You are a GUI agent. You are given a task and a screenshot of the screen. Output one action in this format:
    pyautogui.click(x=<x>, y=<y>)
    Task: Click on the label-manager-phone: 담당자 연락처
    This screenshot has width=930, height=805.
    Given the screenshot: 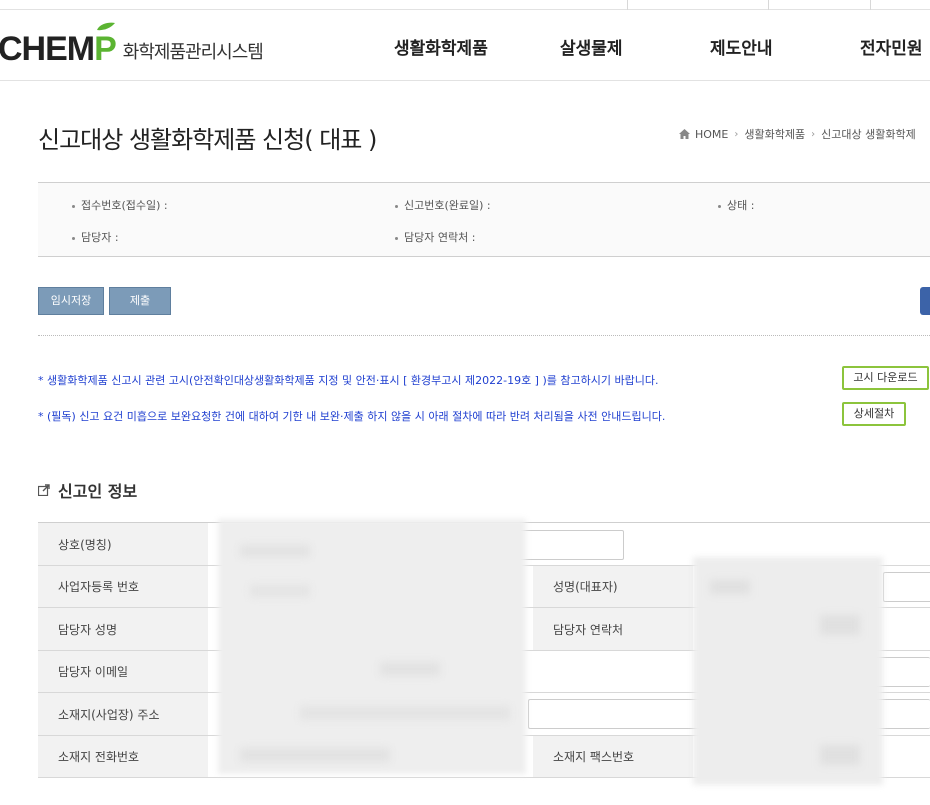 What is the action you would take?
    pyautogui.click(x=613, y=629)
    